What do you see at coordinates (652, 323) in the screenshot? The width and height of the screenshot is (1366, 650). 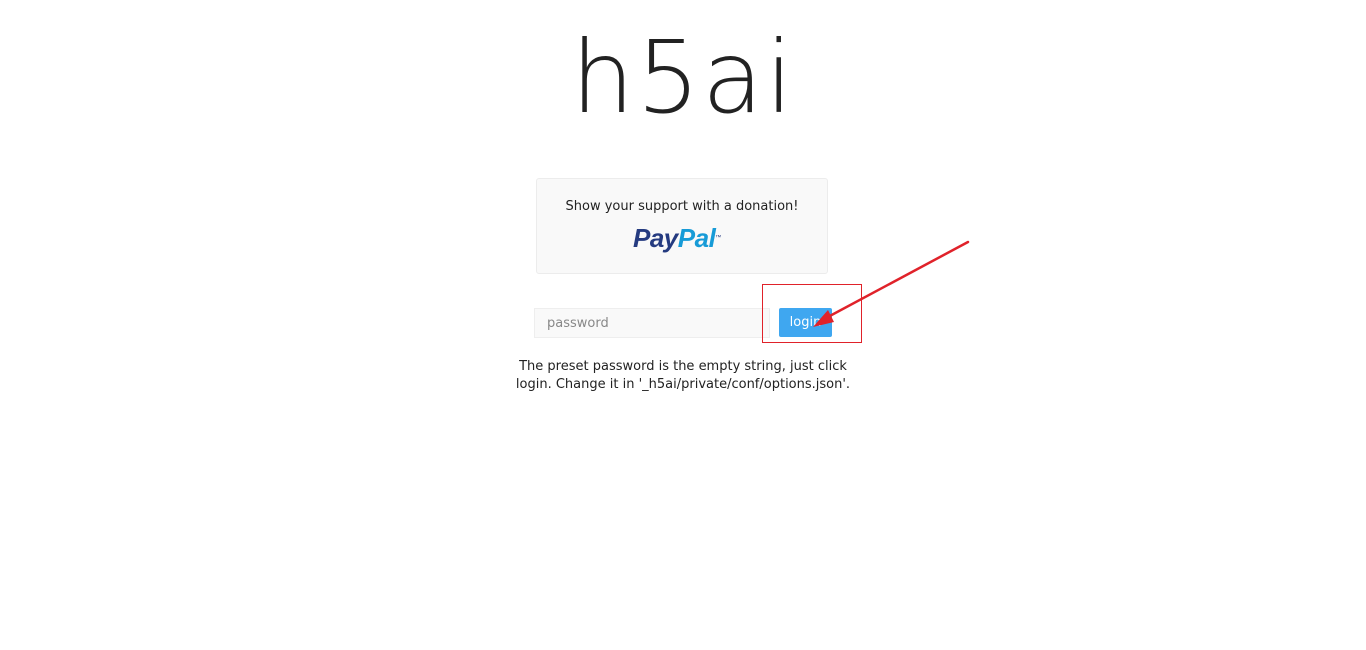 I see `password-input` at bounding box center [652, 323].